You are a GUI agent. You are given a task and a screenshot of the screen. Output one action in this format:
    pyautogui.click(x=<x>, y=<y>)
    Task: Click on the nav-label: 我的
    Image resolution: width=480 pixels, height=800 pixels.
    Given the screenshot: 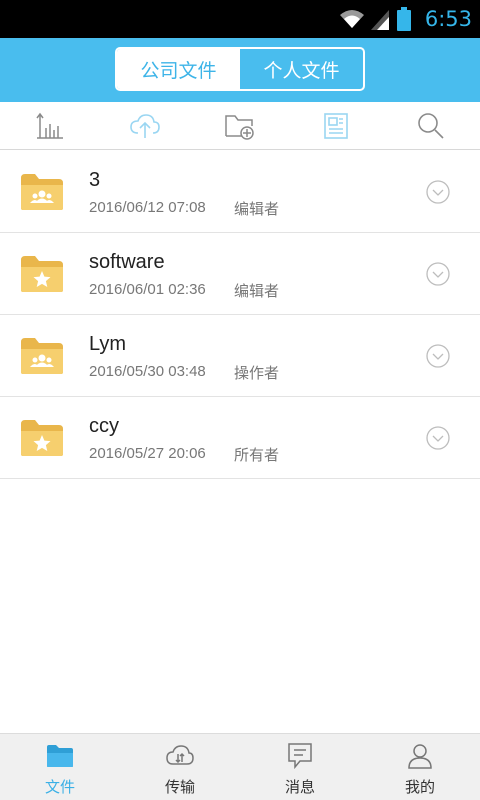 What is the action you would take?
    pyautogui.click(x=419, y=787)
    